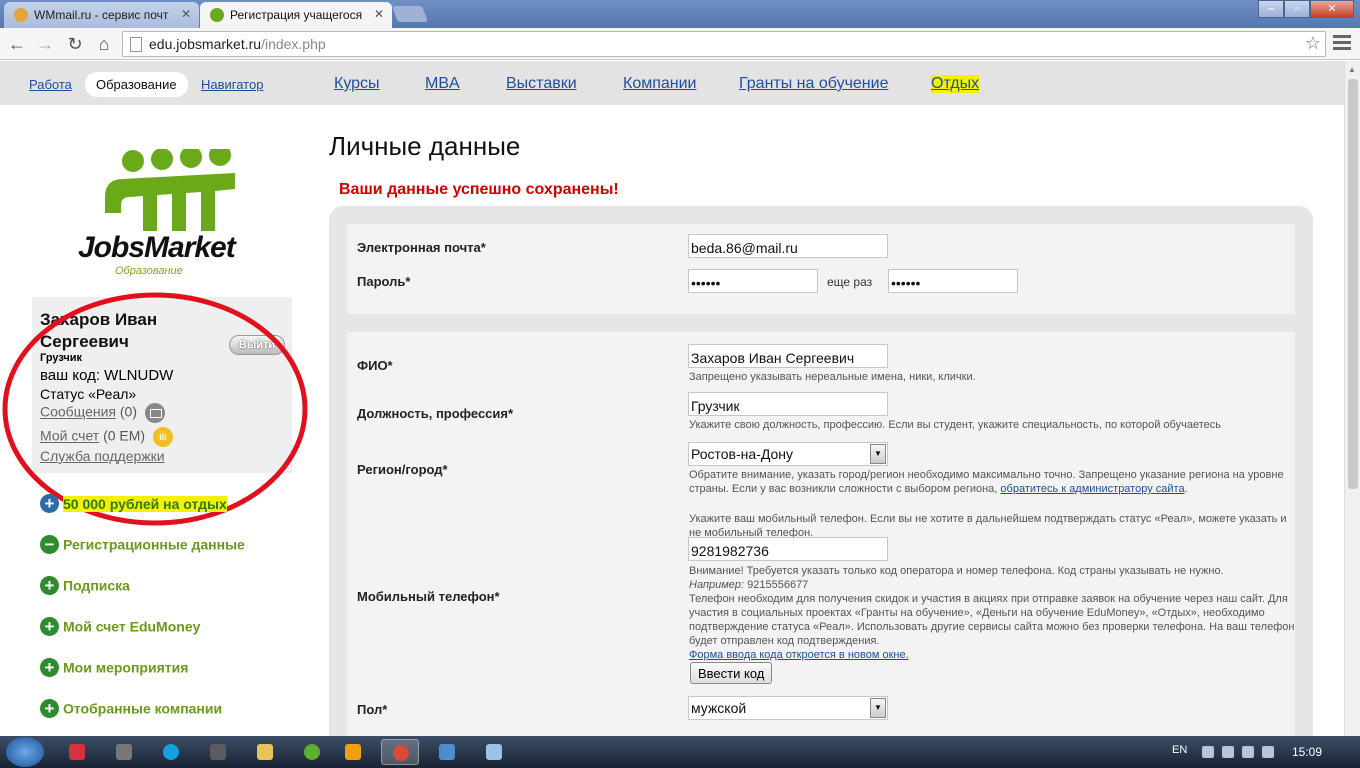  Describe the element at coordinates (101, 15) in the screenshot. I see `tab-wmmail: WMmail.ru - сервис почт ✕` at that location.